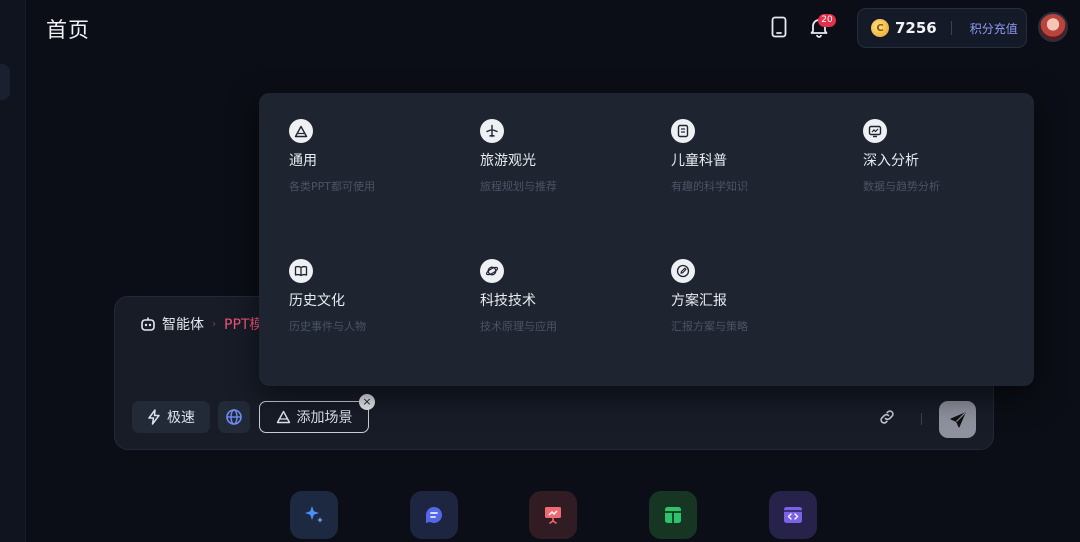 Image resolution: width=1080 pixels, height=542 pixels. I want to click on phone-icon, so click(779, 27).